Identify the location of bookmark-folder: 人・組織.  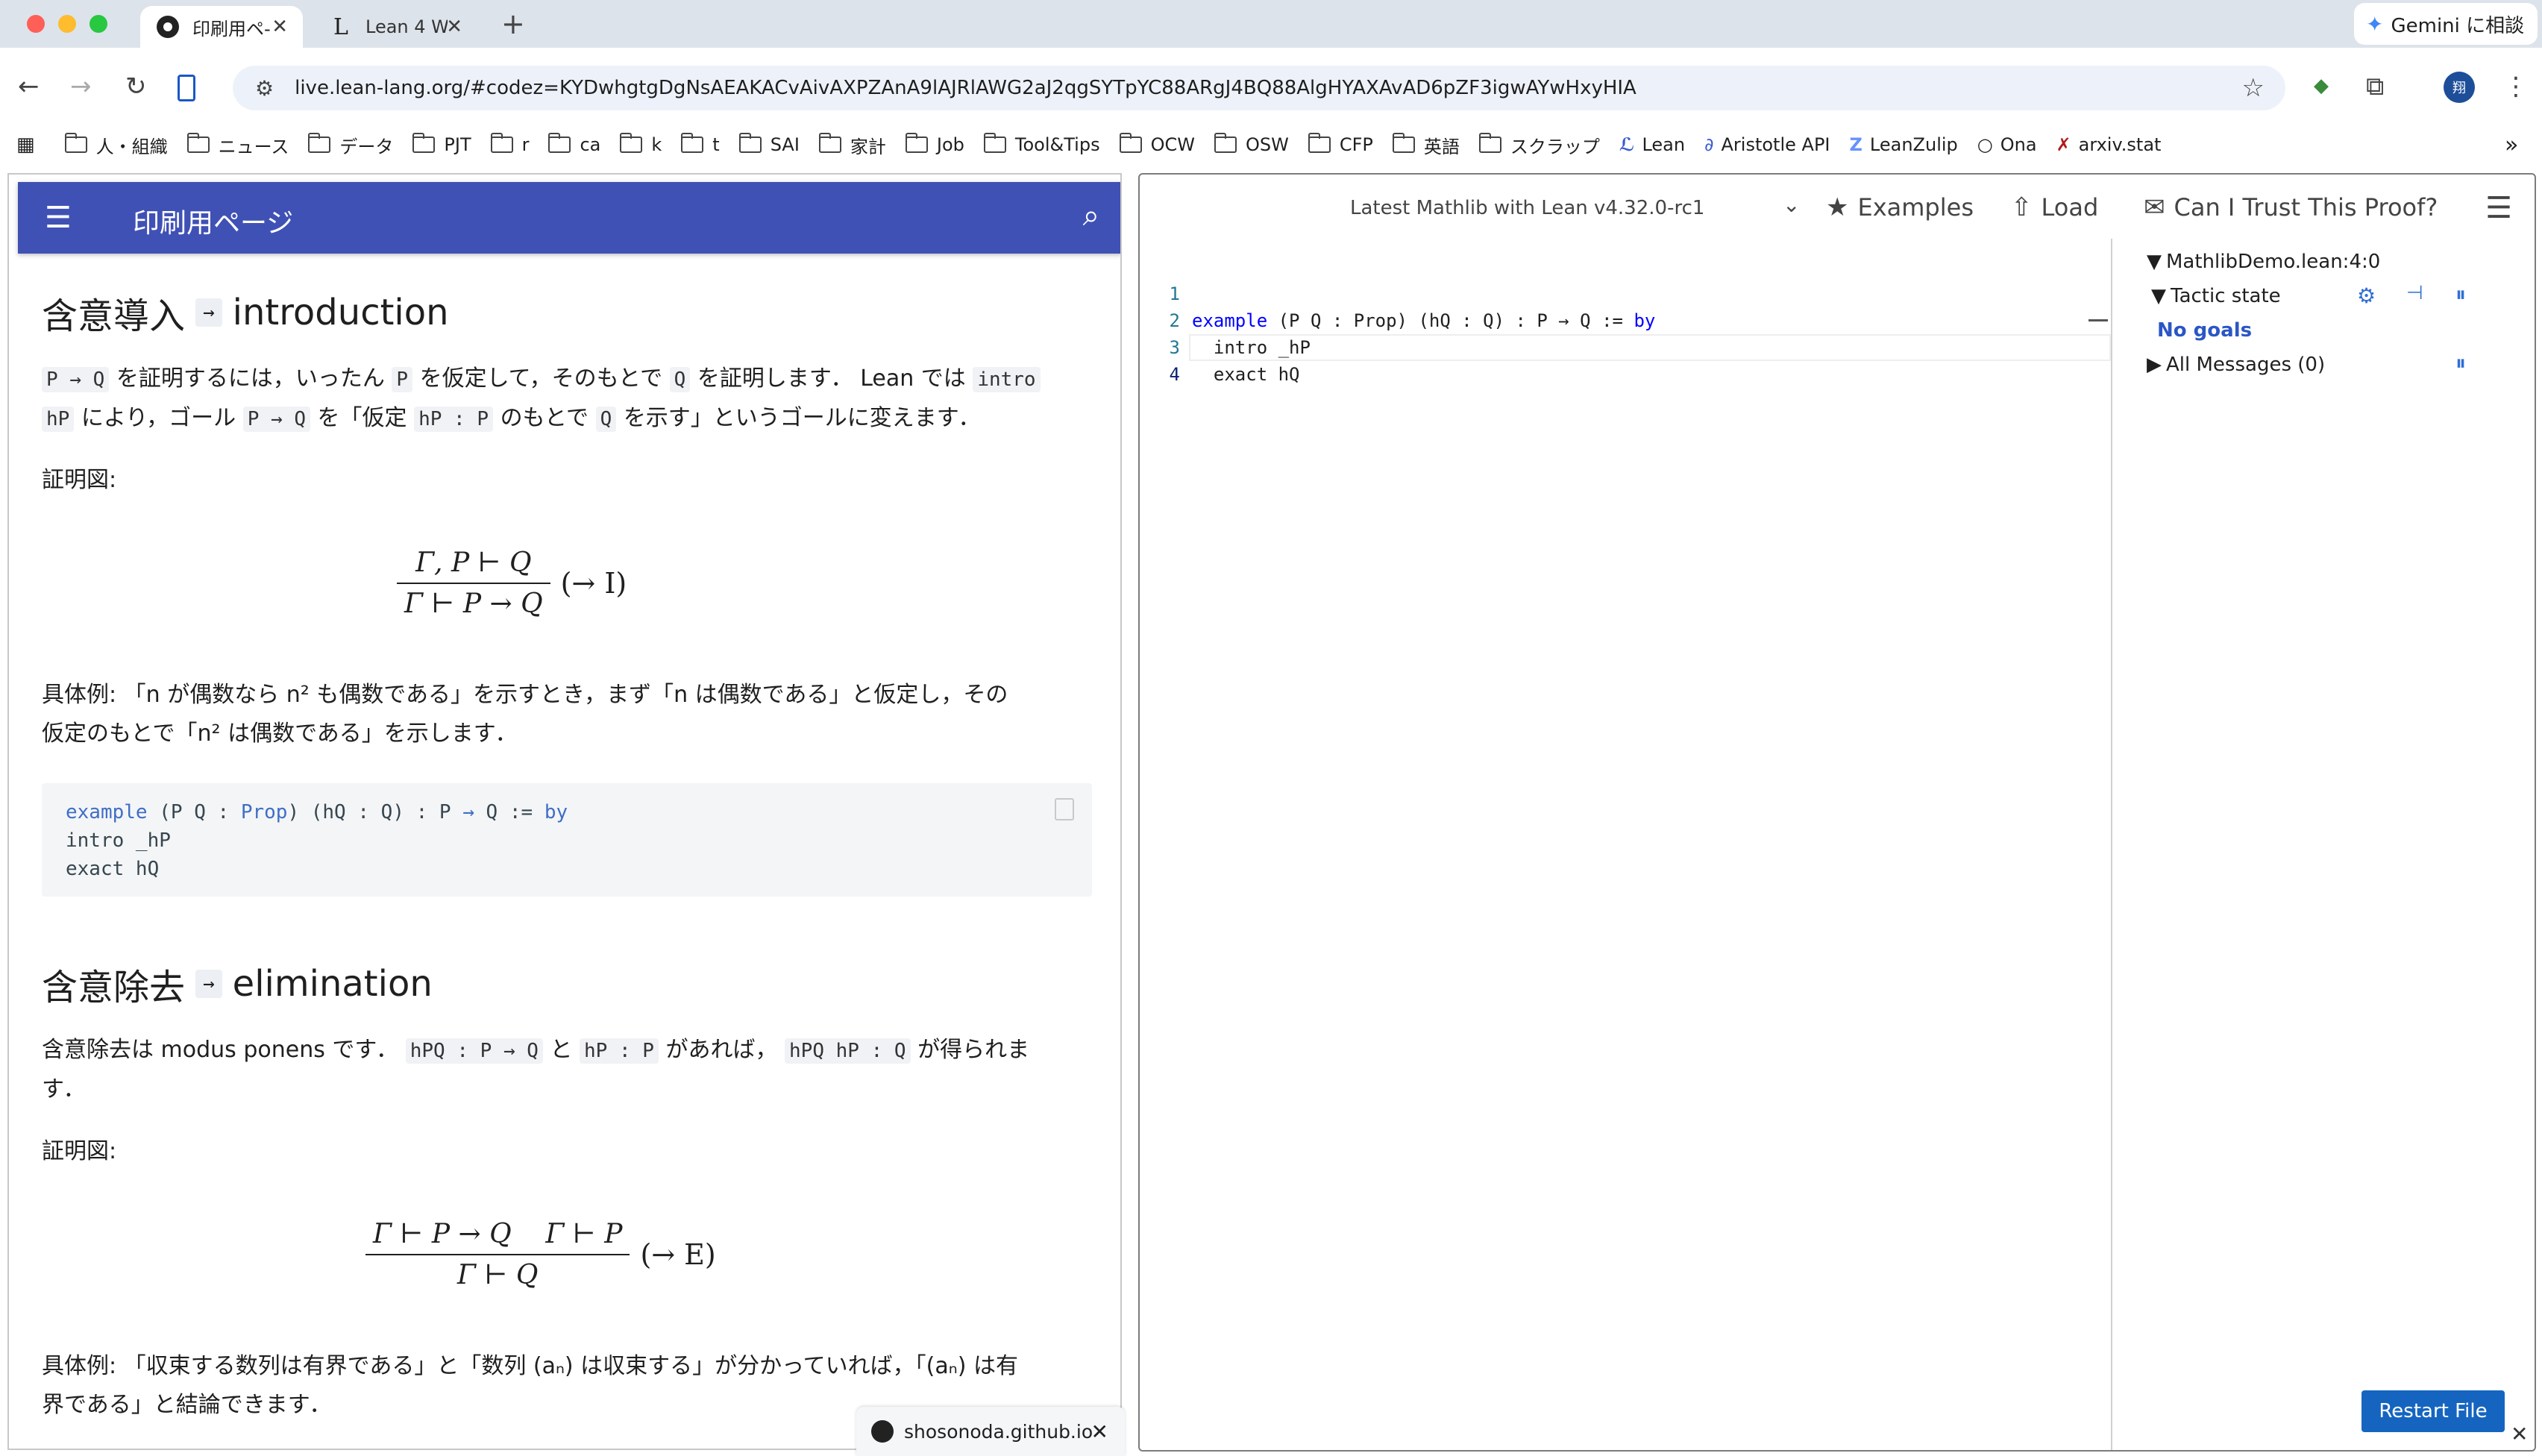
(116, 145).